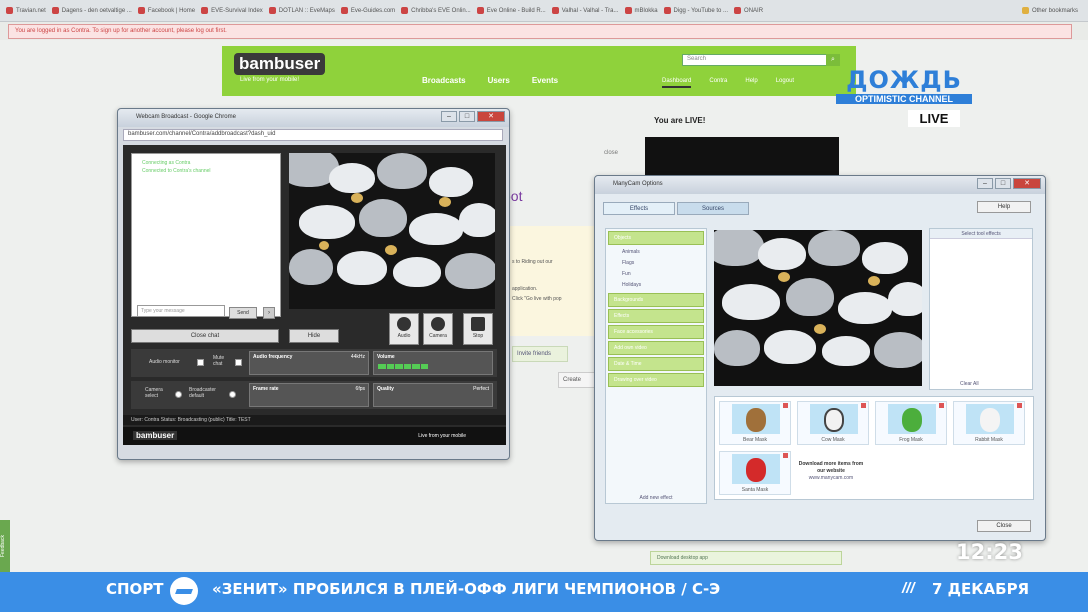  Describe the element at coordinates (433, 395) in the screenshot. I see `quality-slider: Quality Perfect` at that location.